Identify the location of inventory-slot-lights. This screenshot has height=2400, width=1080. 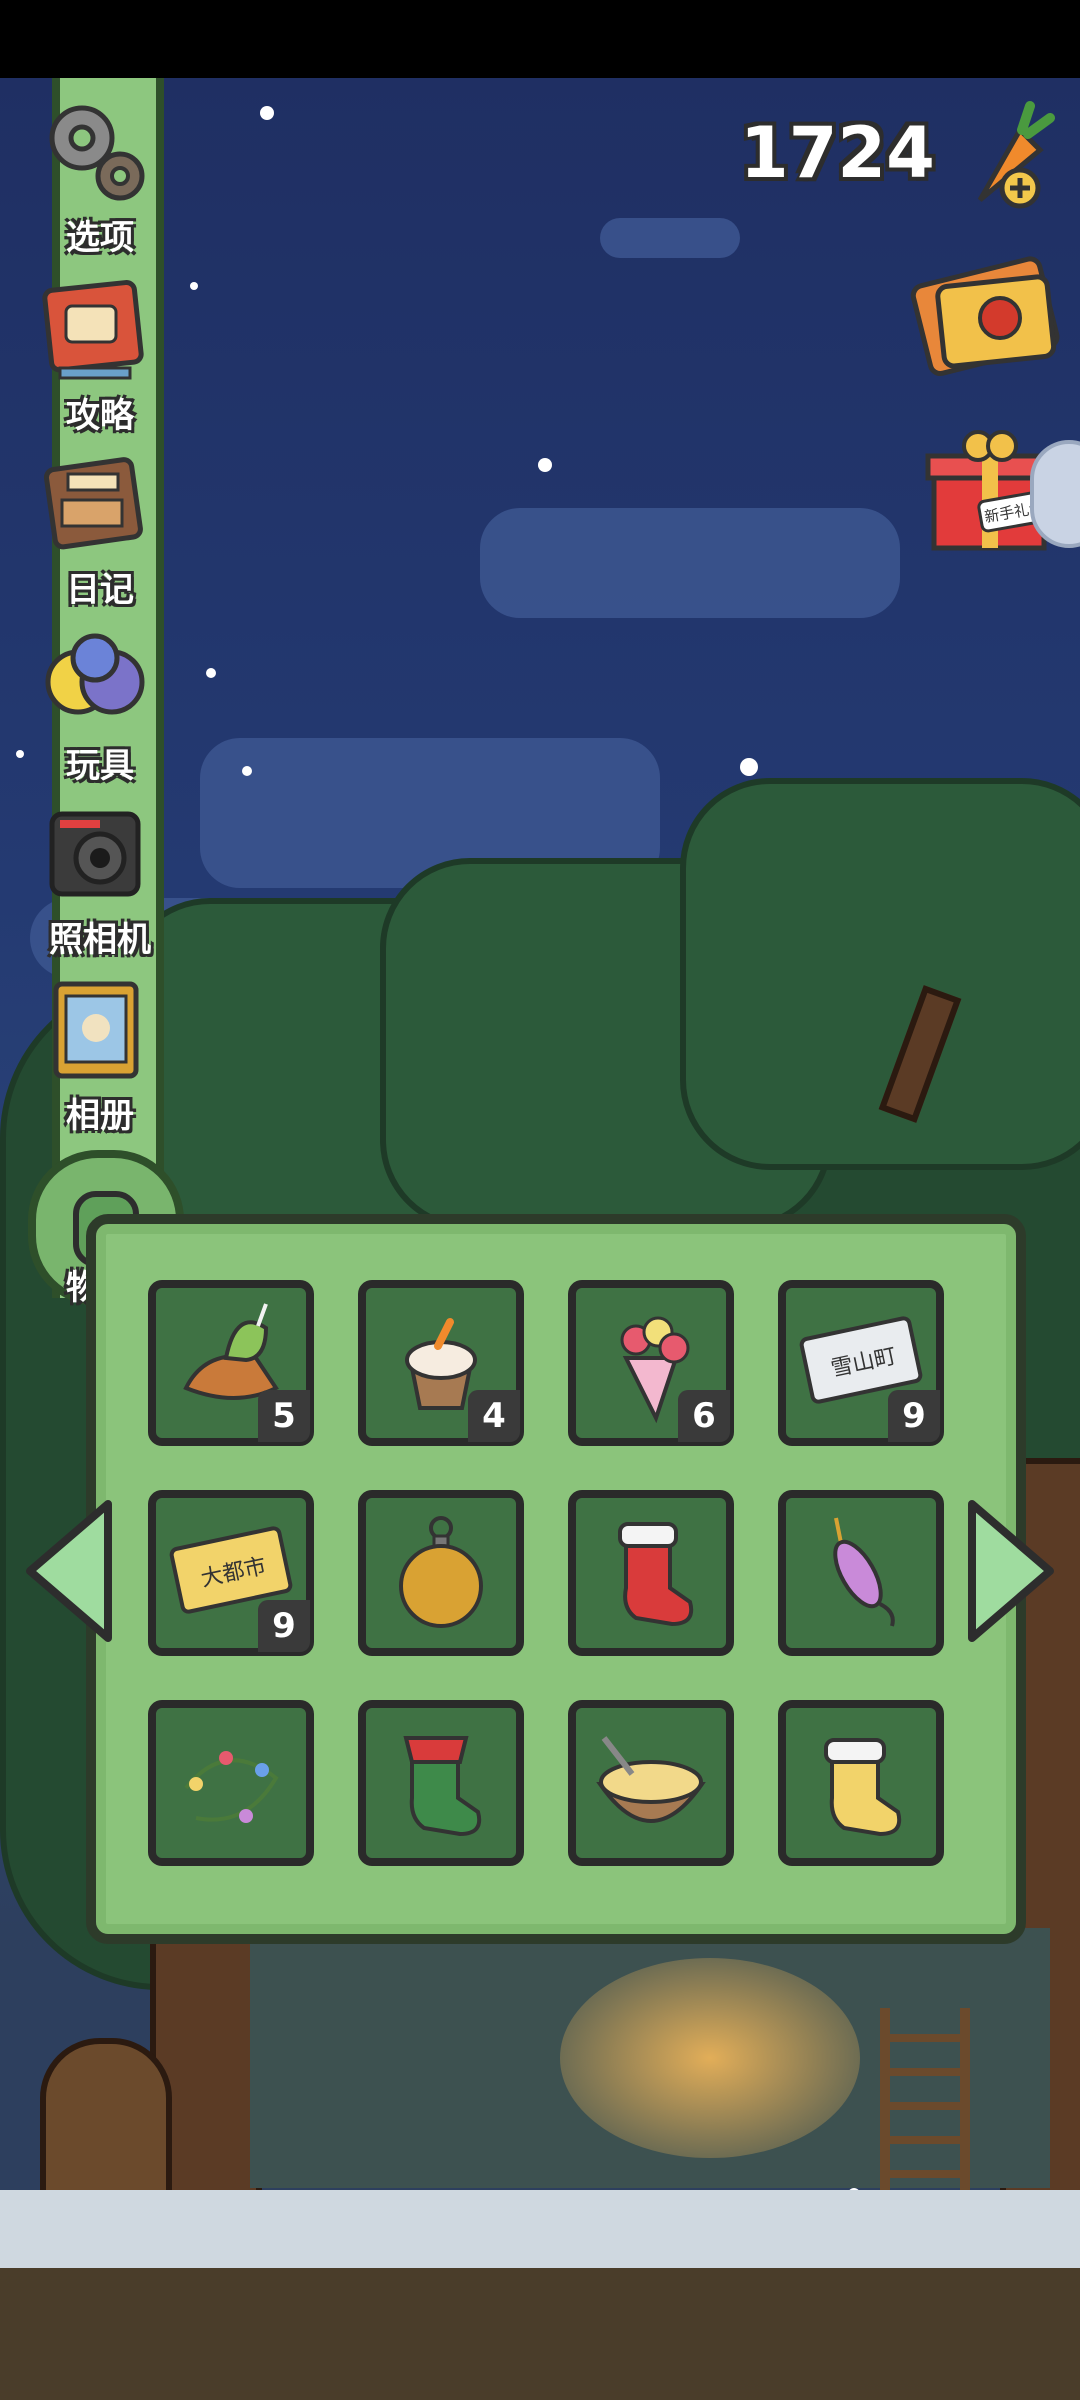
(231, 1783).